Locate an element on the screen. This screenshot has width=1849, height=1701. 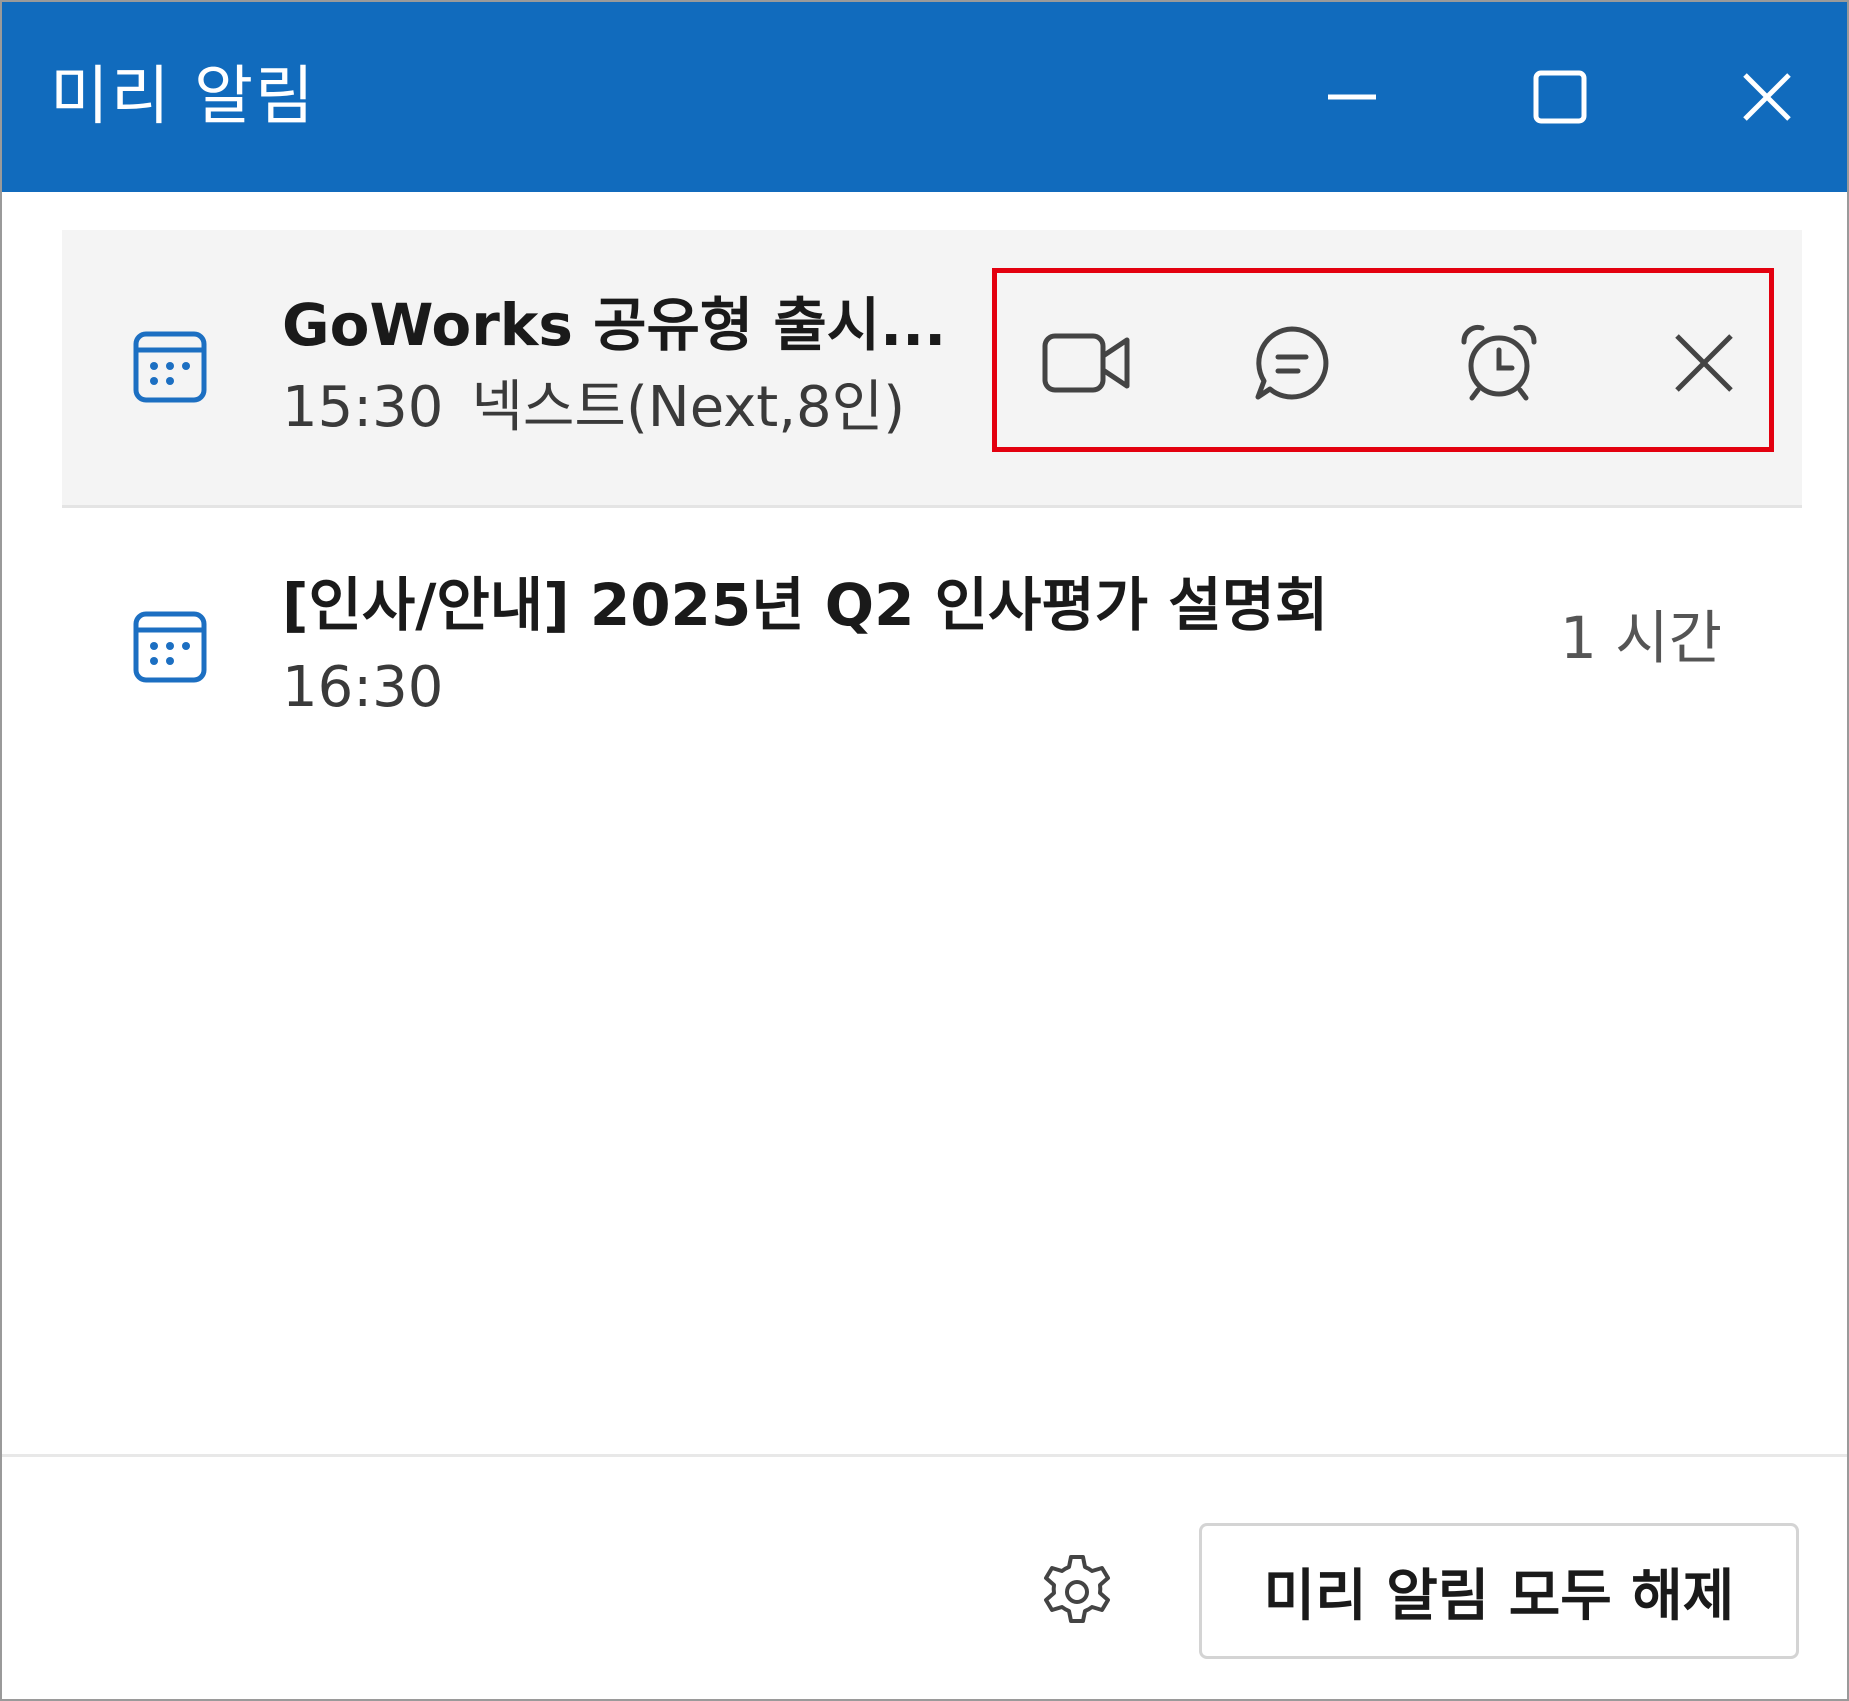
reminder-actions-highlight is located at coordinates (1383, 360).